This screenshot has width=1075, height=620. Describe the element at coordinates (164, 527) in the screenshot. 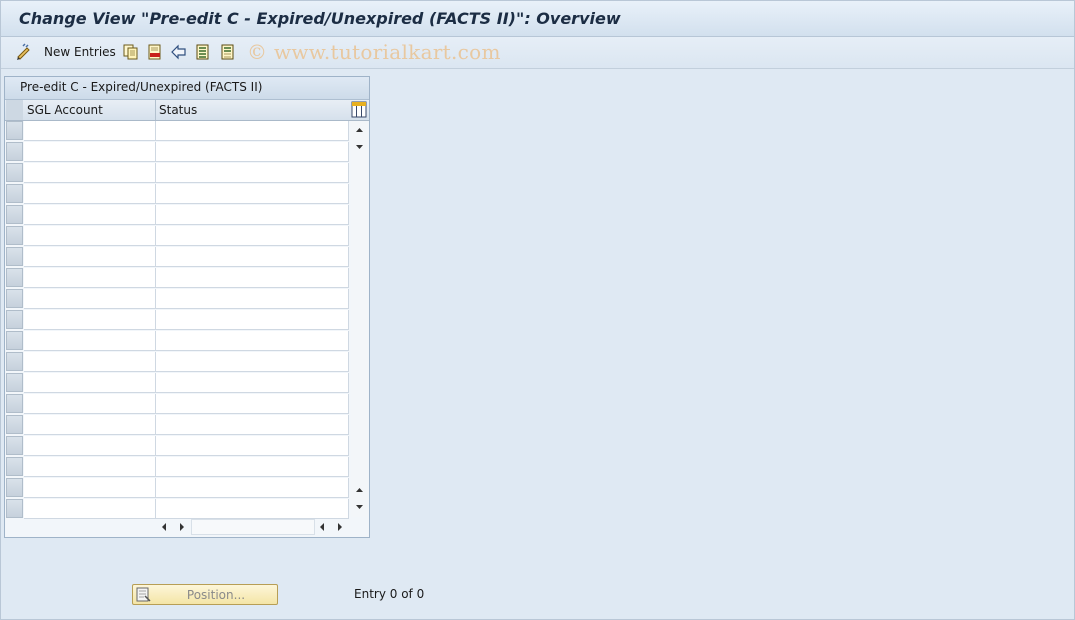

I see `column1-scroll-left-icon` at that location.